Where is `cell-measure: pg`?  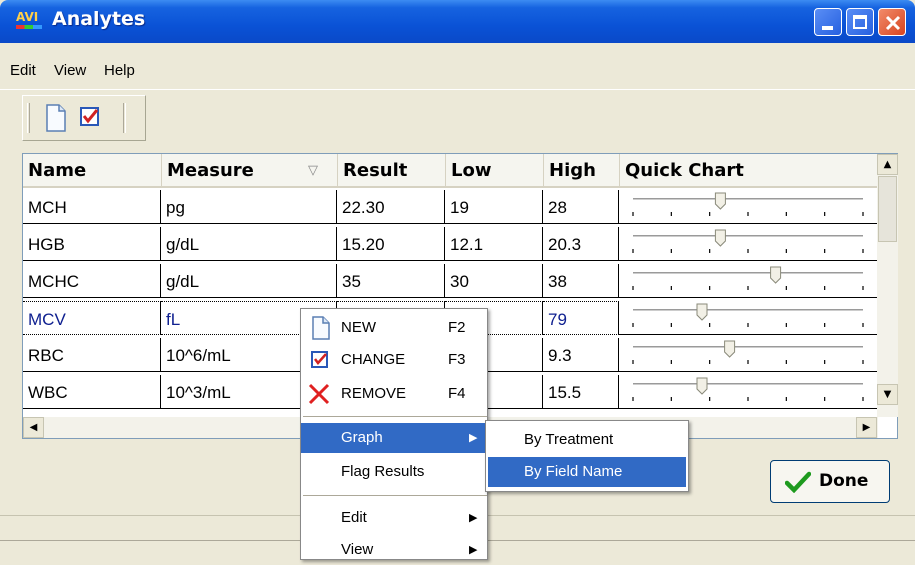
cell-measure: pg is located at coordinates (249, 207).